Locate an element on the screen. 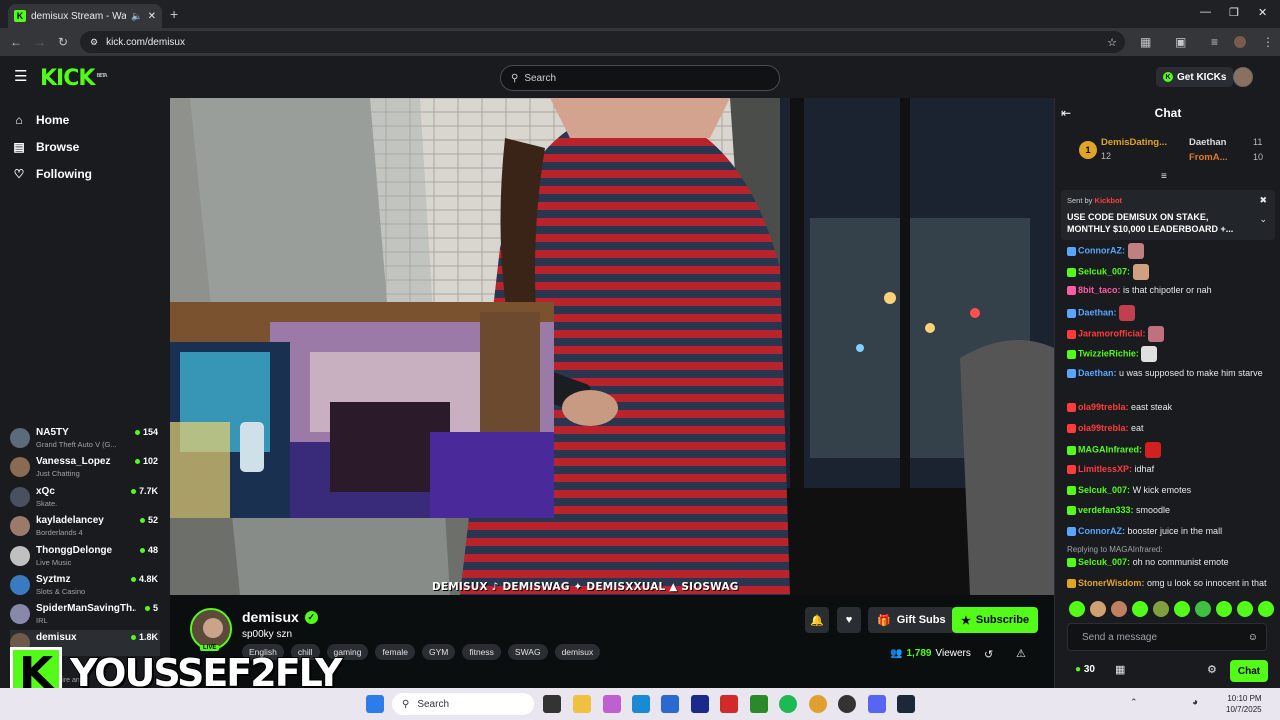  channel-item: xQc Skate. 7.7K is located at coordinates (85, 497).